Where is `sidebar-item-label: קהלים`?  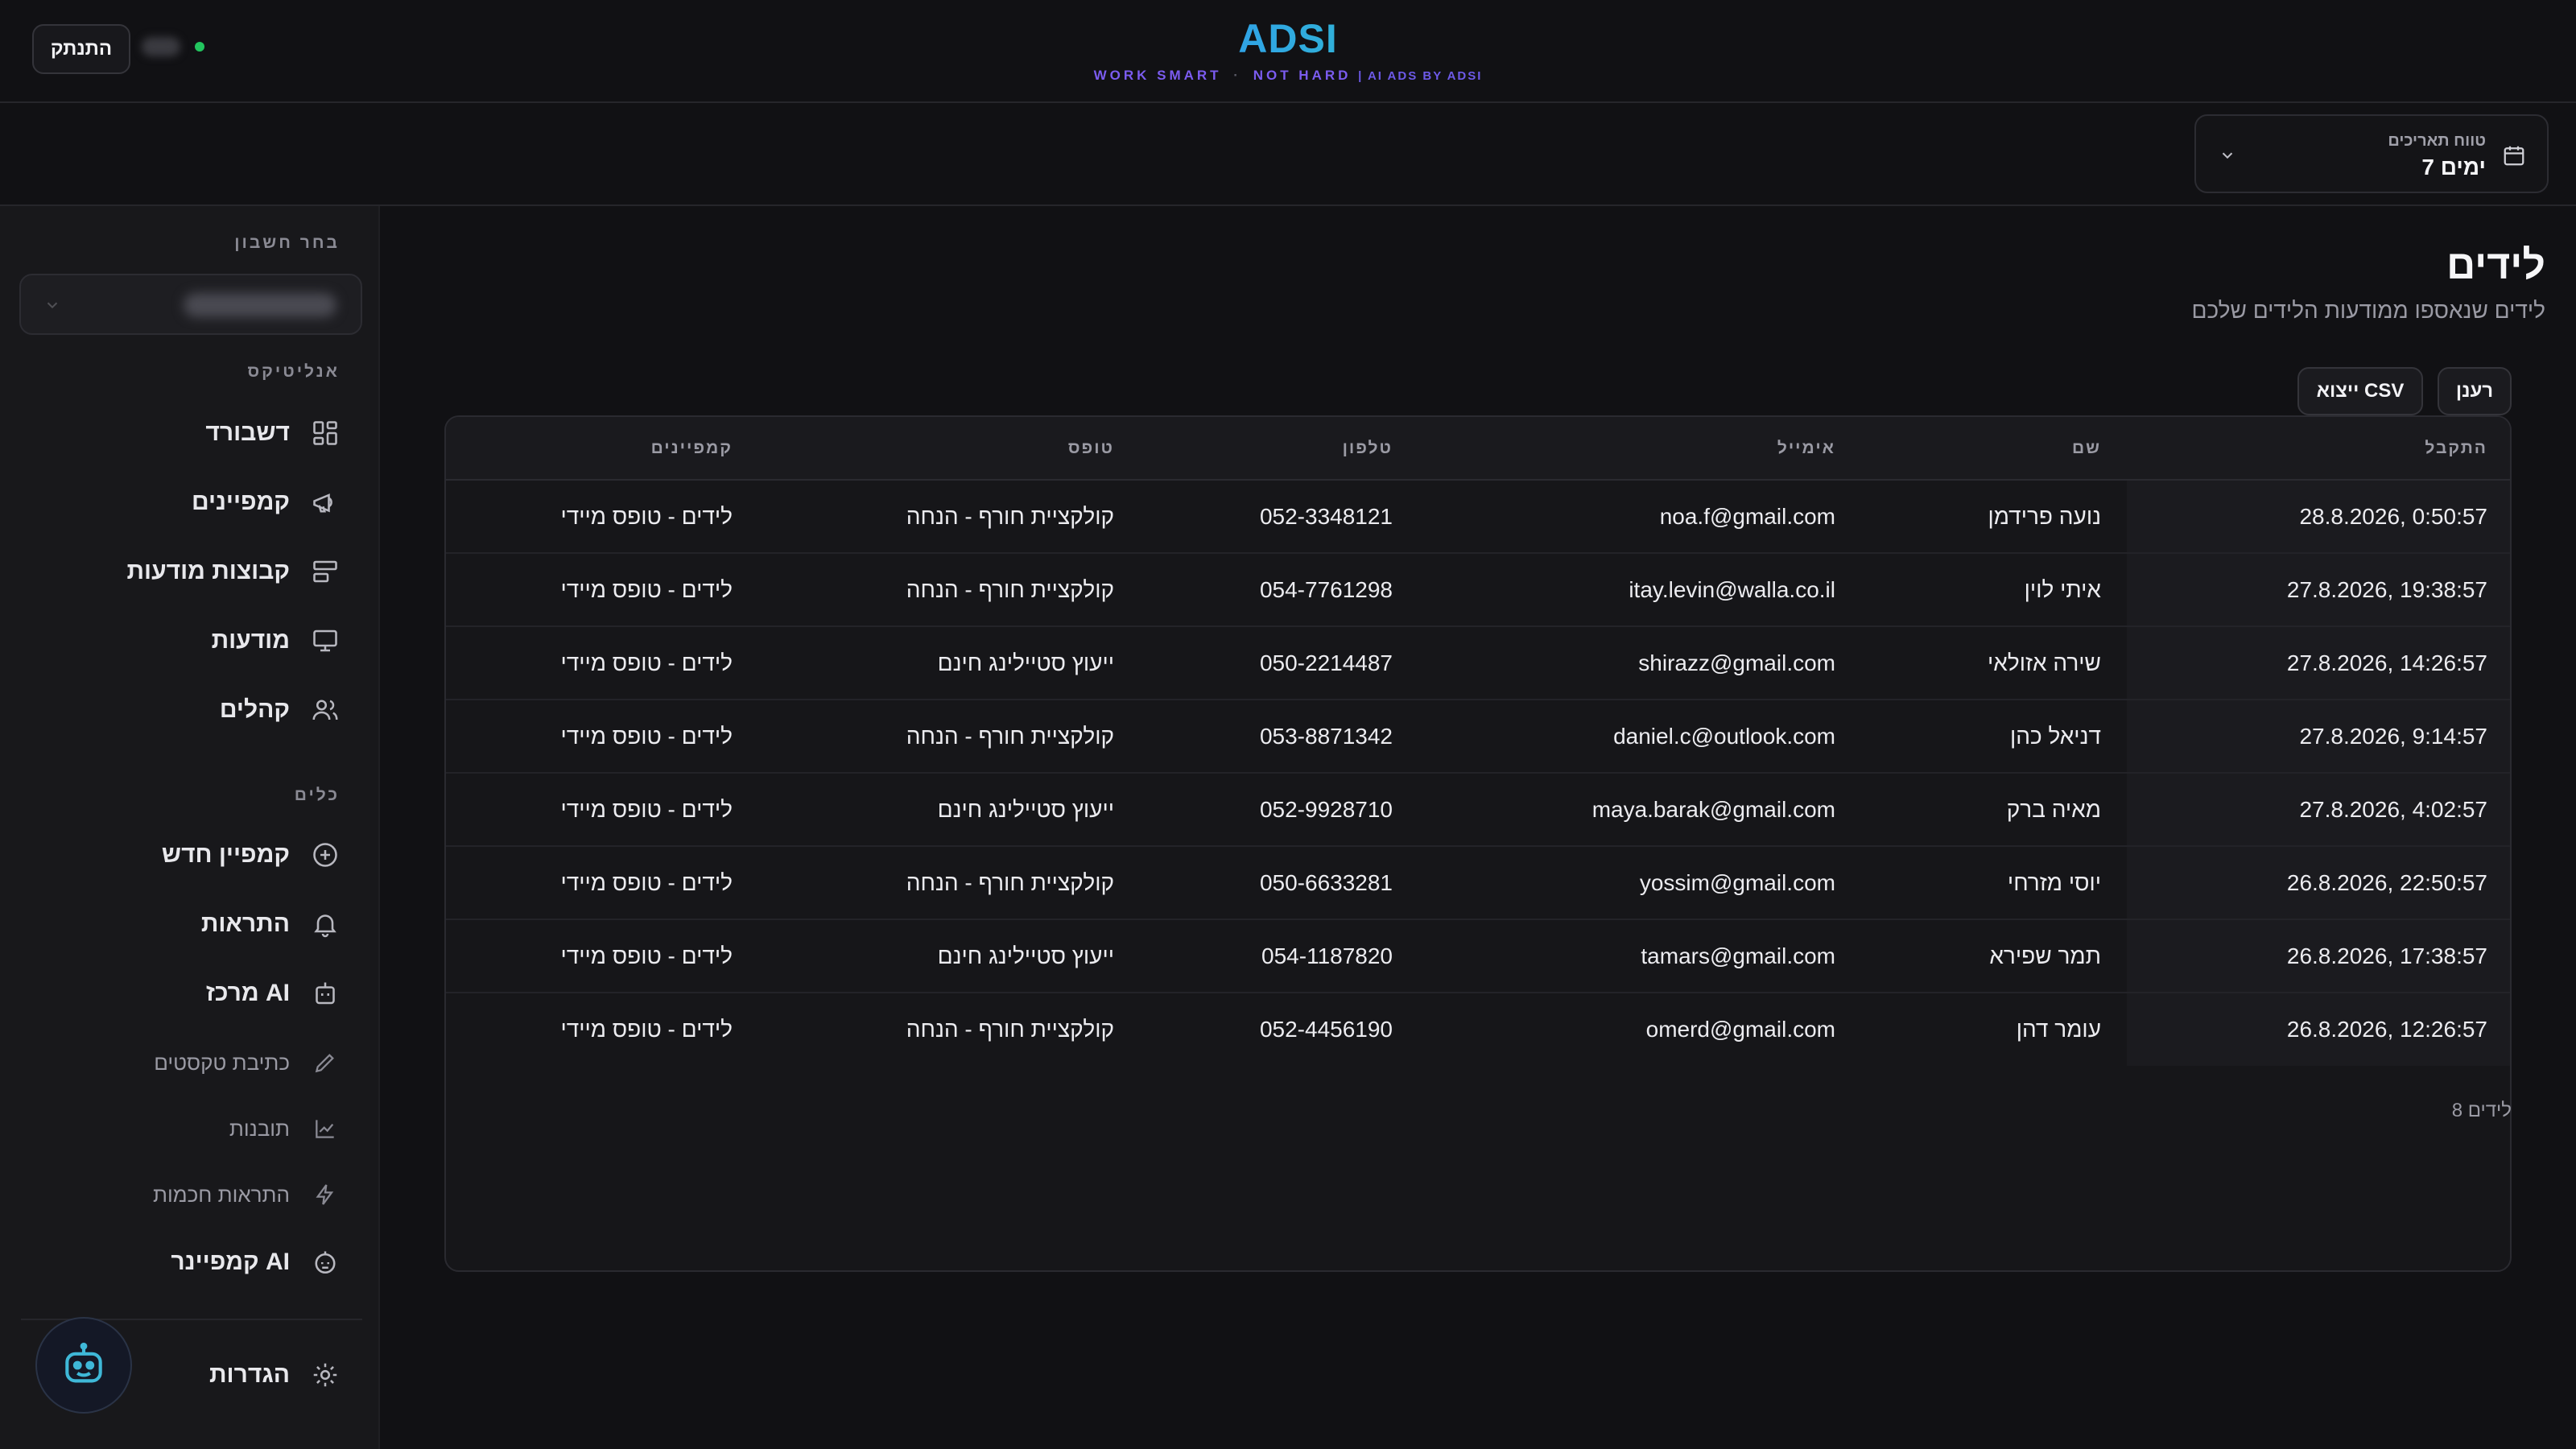
sidebar-item-label: קהלים is located at coordinates (254, 709).